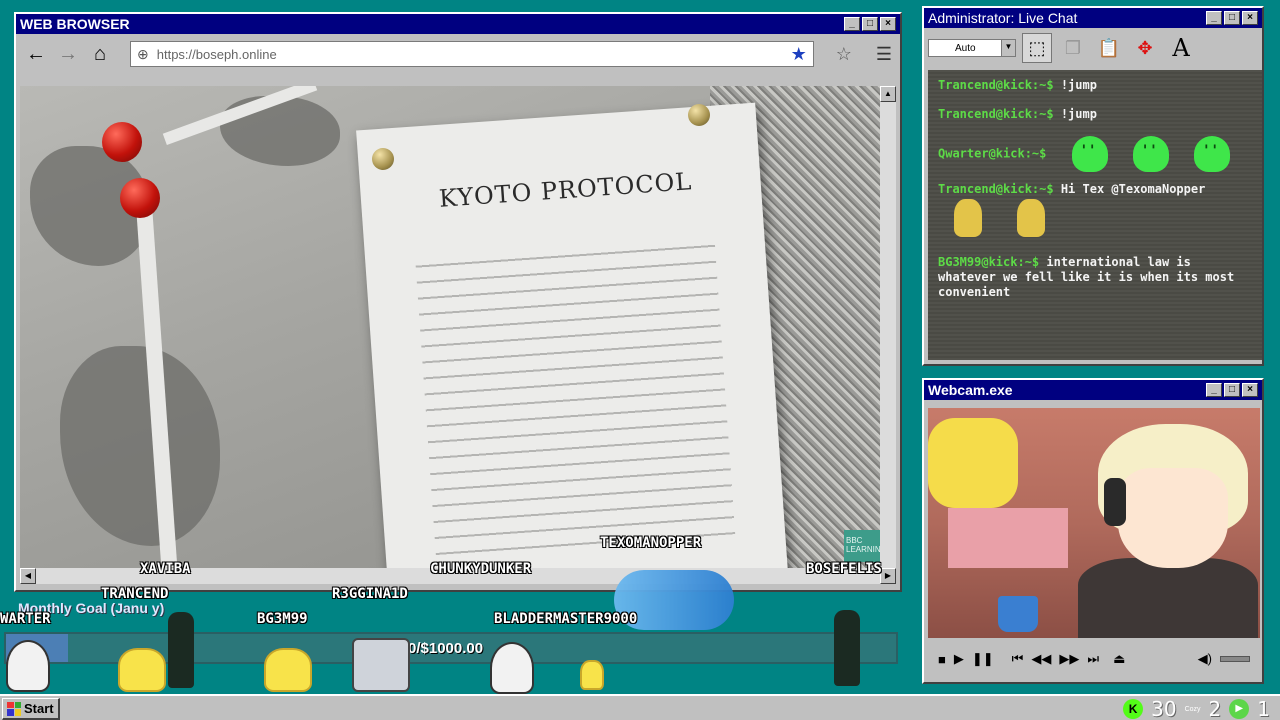 Image resolution: width=1280 pixels, height=720 pixels. I want to click on start-button: Start, so click(31, 709).